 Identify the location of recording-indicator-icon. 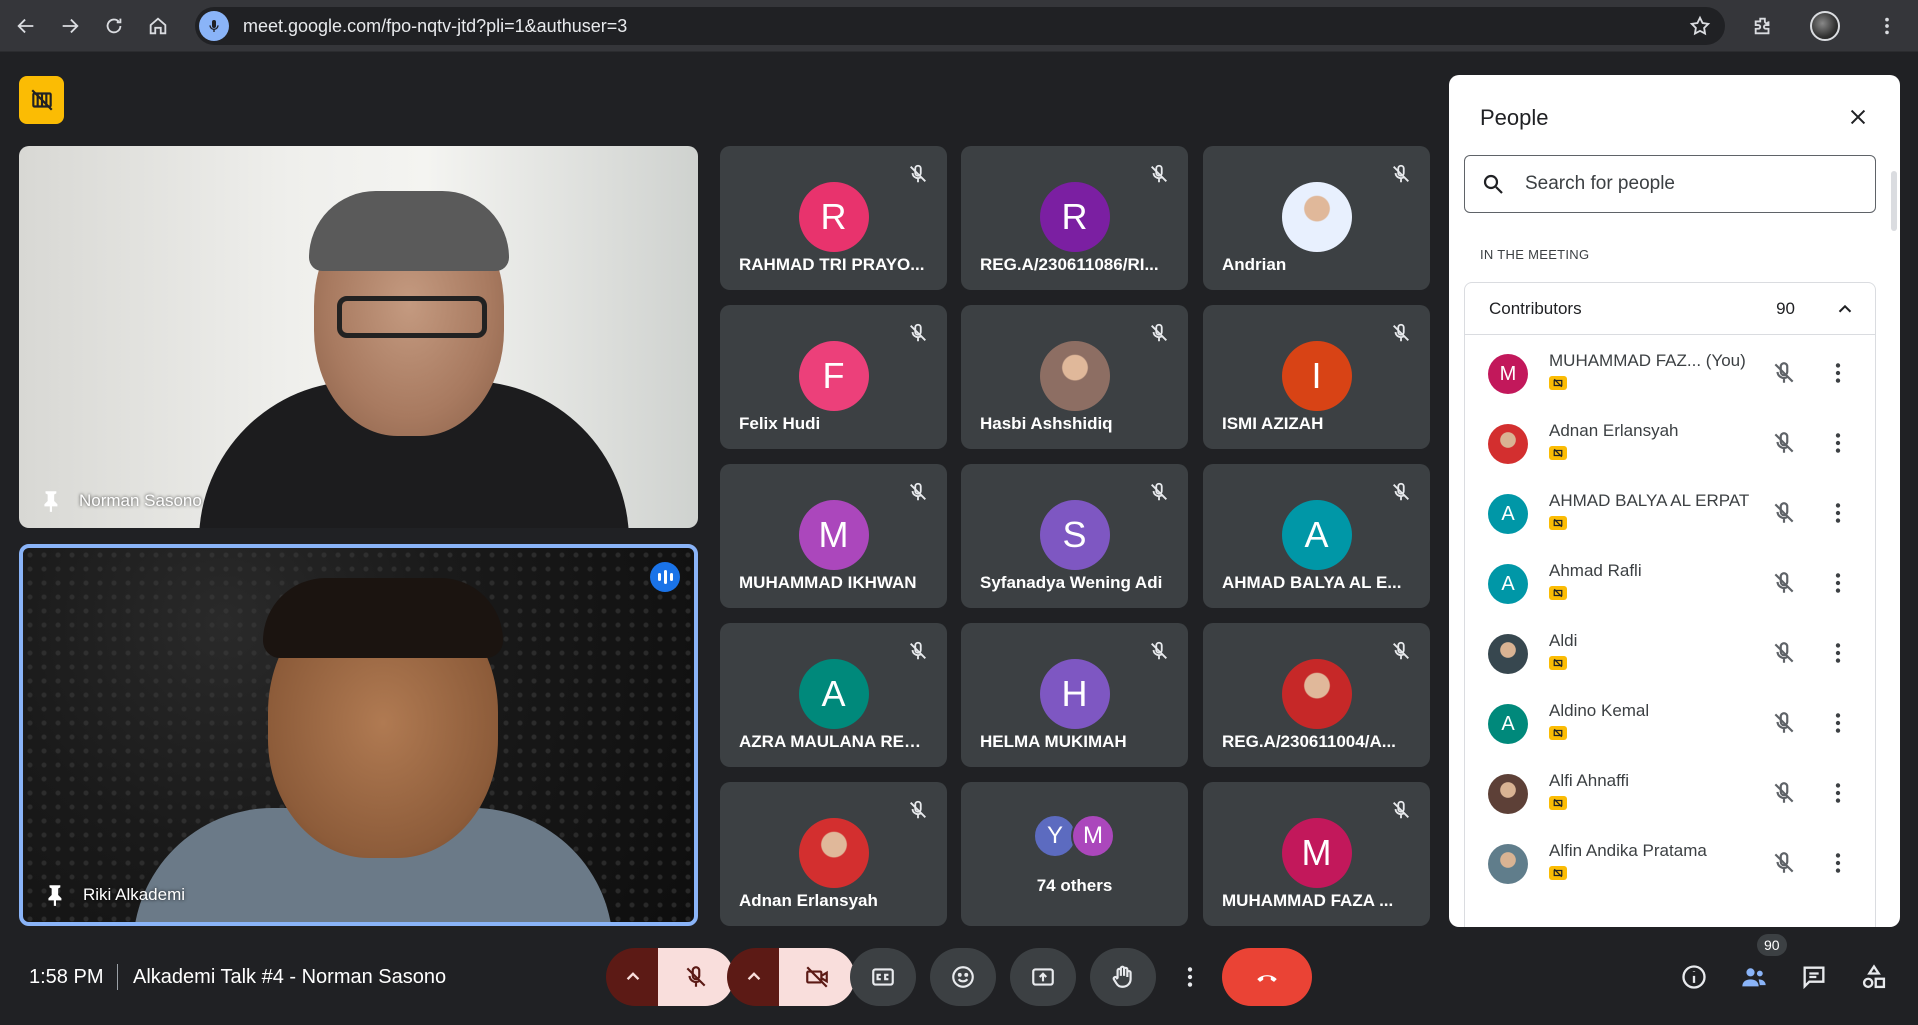
(41, 100).